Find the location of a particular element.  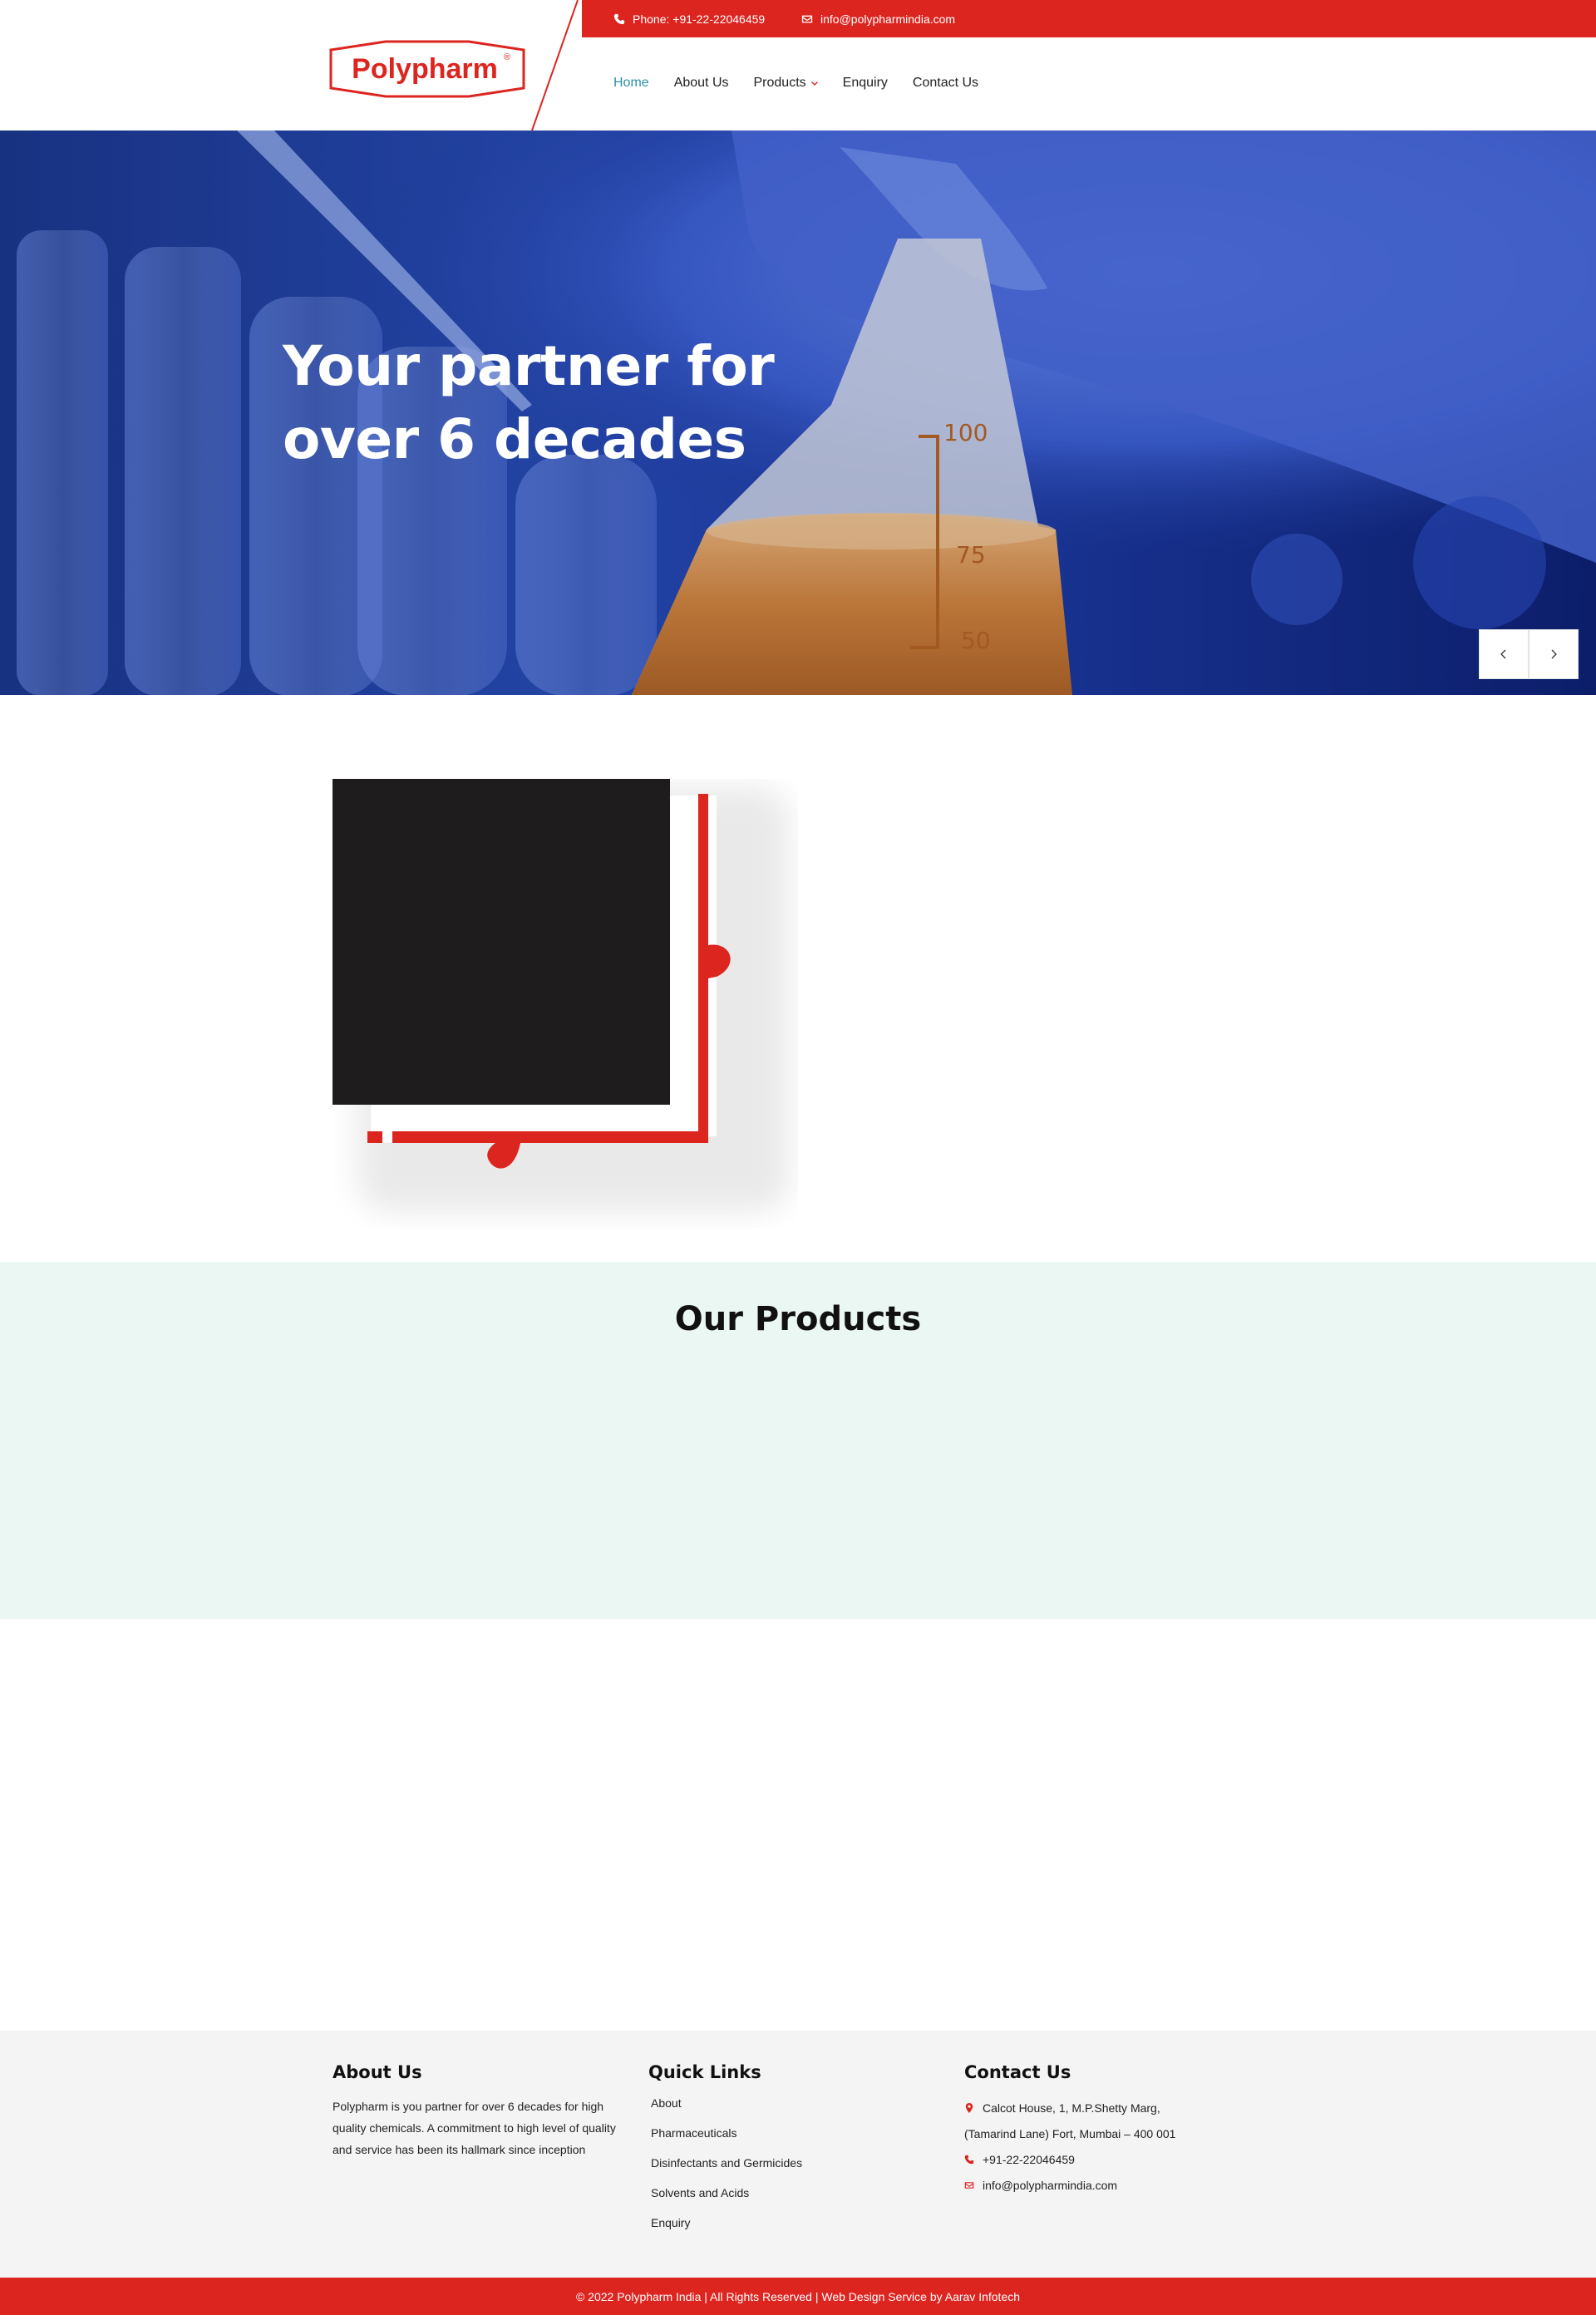

products-heading: Our Products is located at coordinates (798, 1319).